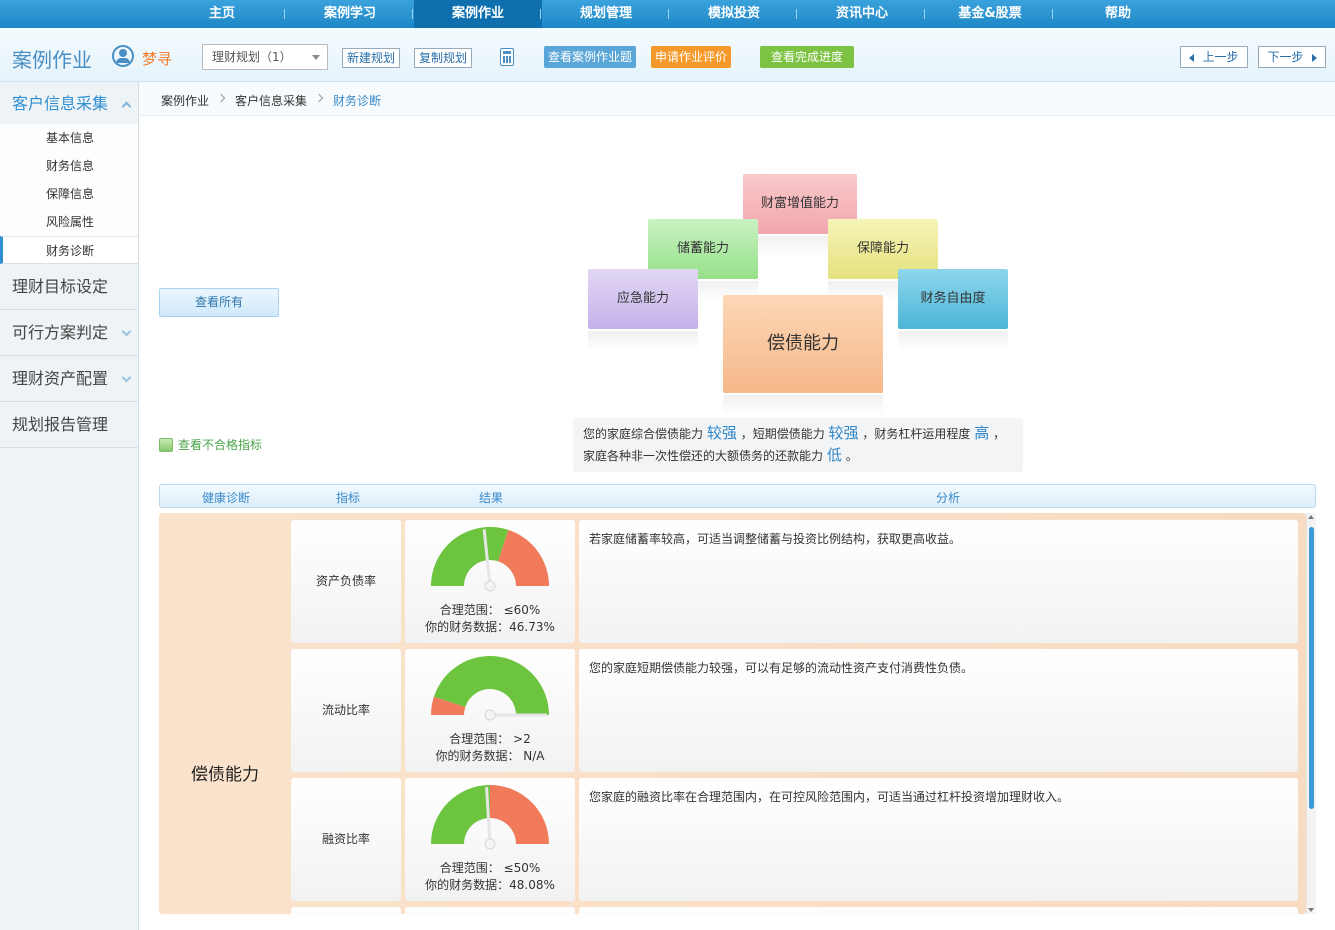 This screenshot has height=930, width=1335. I want to click on sidebar-group-report-management: 规划报告管理, so click(69, 425).